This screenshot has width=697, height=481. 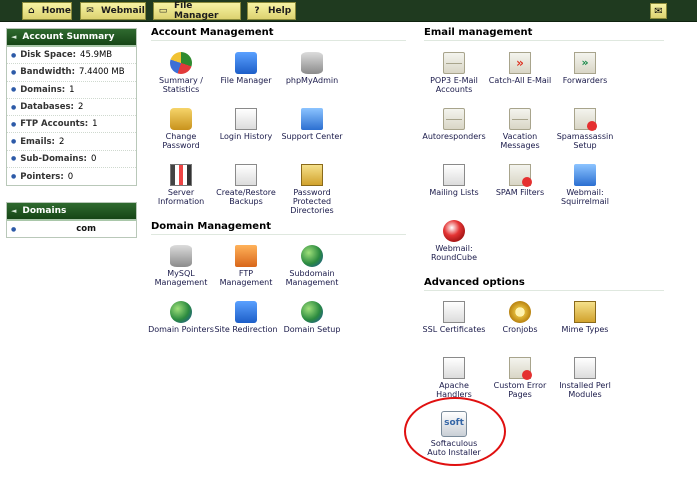 I want to click on forward-icon: », so click(x=585, y=63).